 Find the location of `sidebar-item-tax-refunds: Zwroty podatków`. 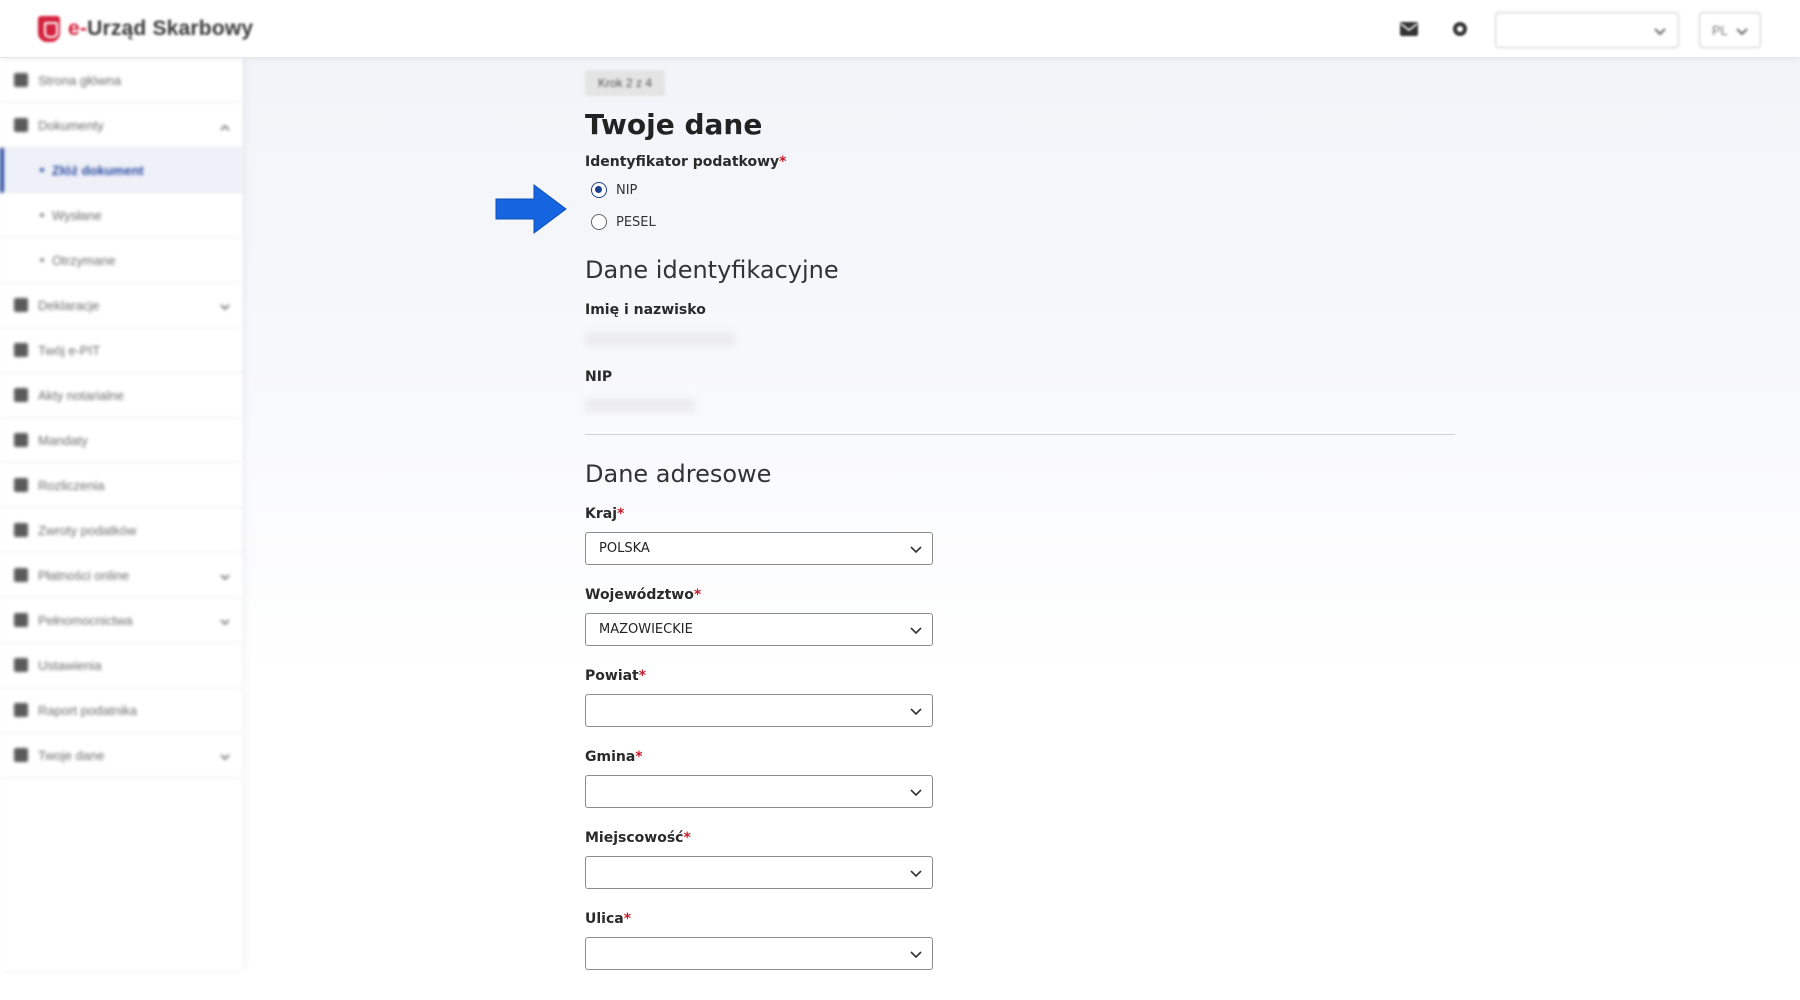

sidebar-item-tax-refunds: Zwroty podatków is located at coordinates (121, 530).